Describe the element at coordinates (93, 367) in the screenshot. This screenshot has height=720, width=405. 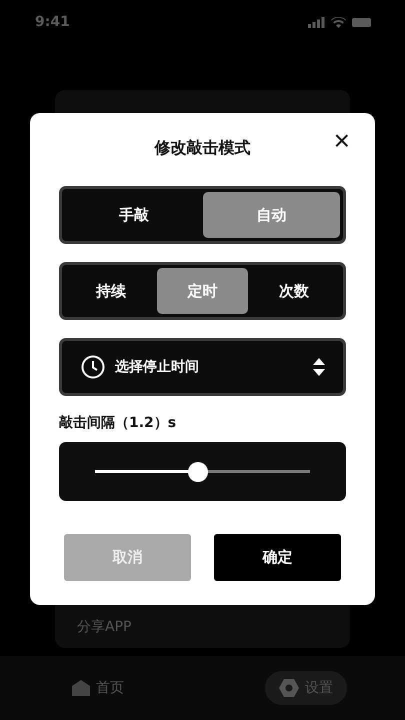
I see `clock-icon` at that location.